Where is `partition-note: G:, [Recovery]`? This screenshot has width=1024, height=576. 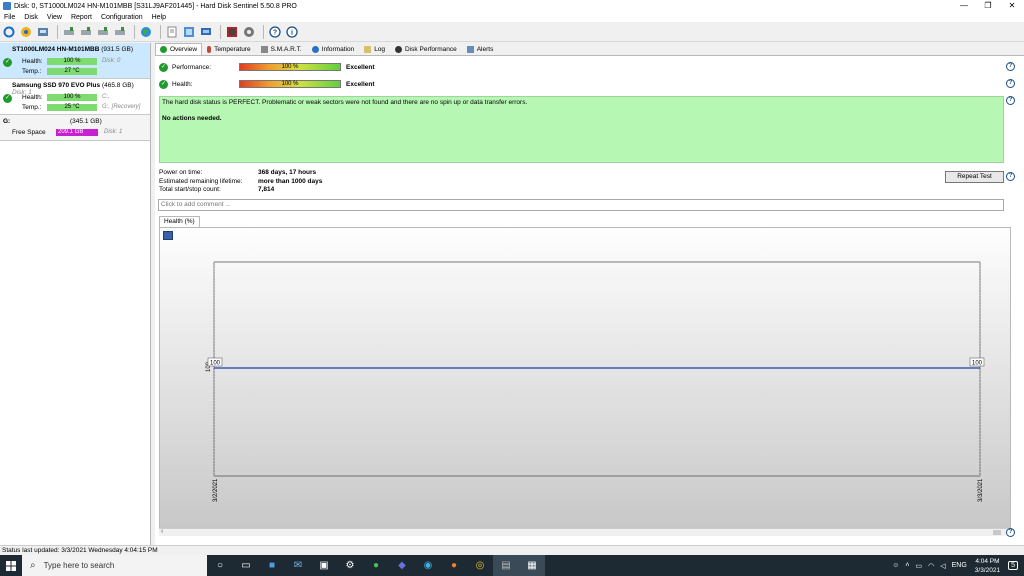 partition-note: G:, [Recovery] is located at coordinates (121, 107).